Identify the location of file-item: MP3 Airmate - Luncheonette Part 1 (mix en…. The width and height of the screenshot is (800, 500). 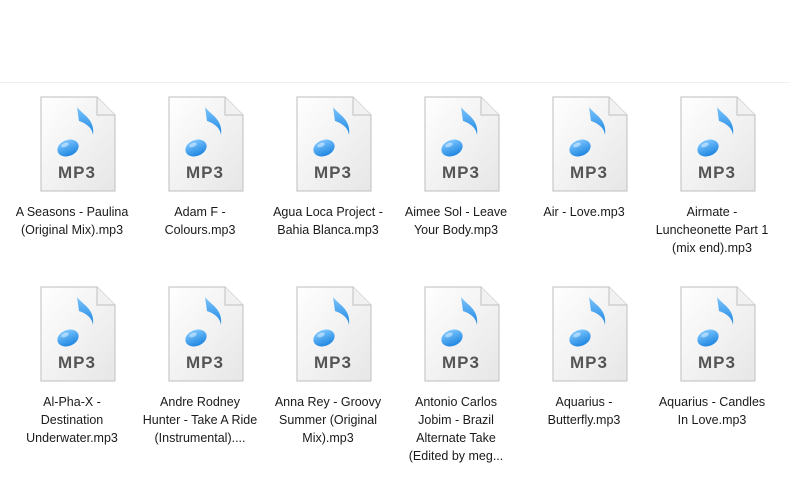
(712, 176).